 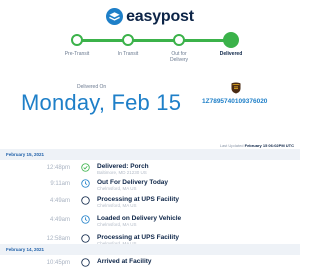 I want to click on step-out-for-delivery: Out for Delivery, so click(x=179, y=47).